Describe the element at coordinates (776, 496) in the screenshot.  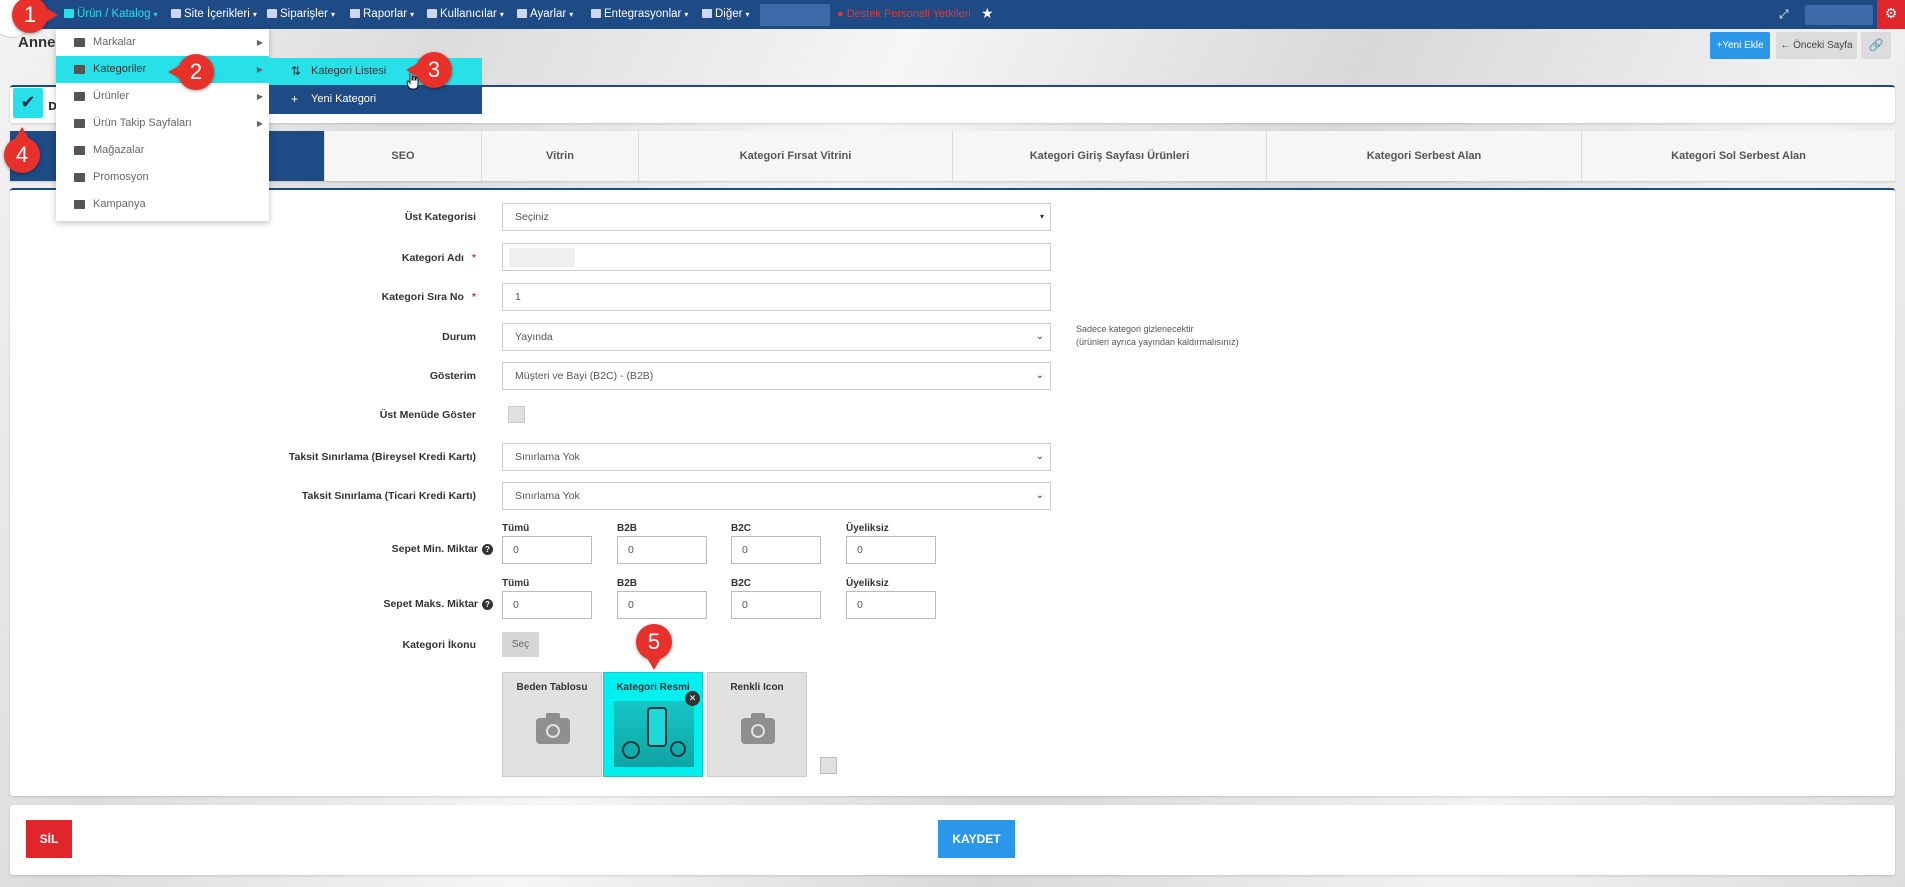
I see `installment-business-select: Sınırlama Yok ⌄` at that location.